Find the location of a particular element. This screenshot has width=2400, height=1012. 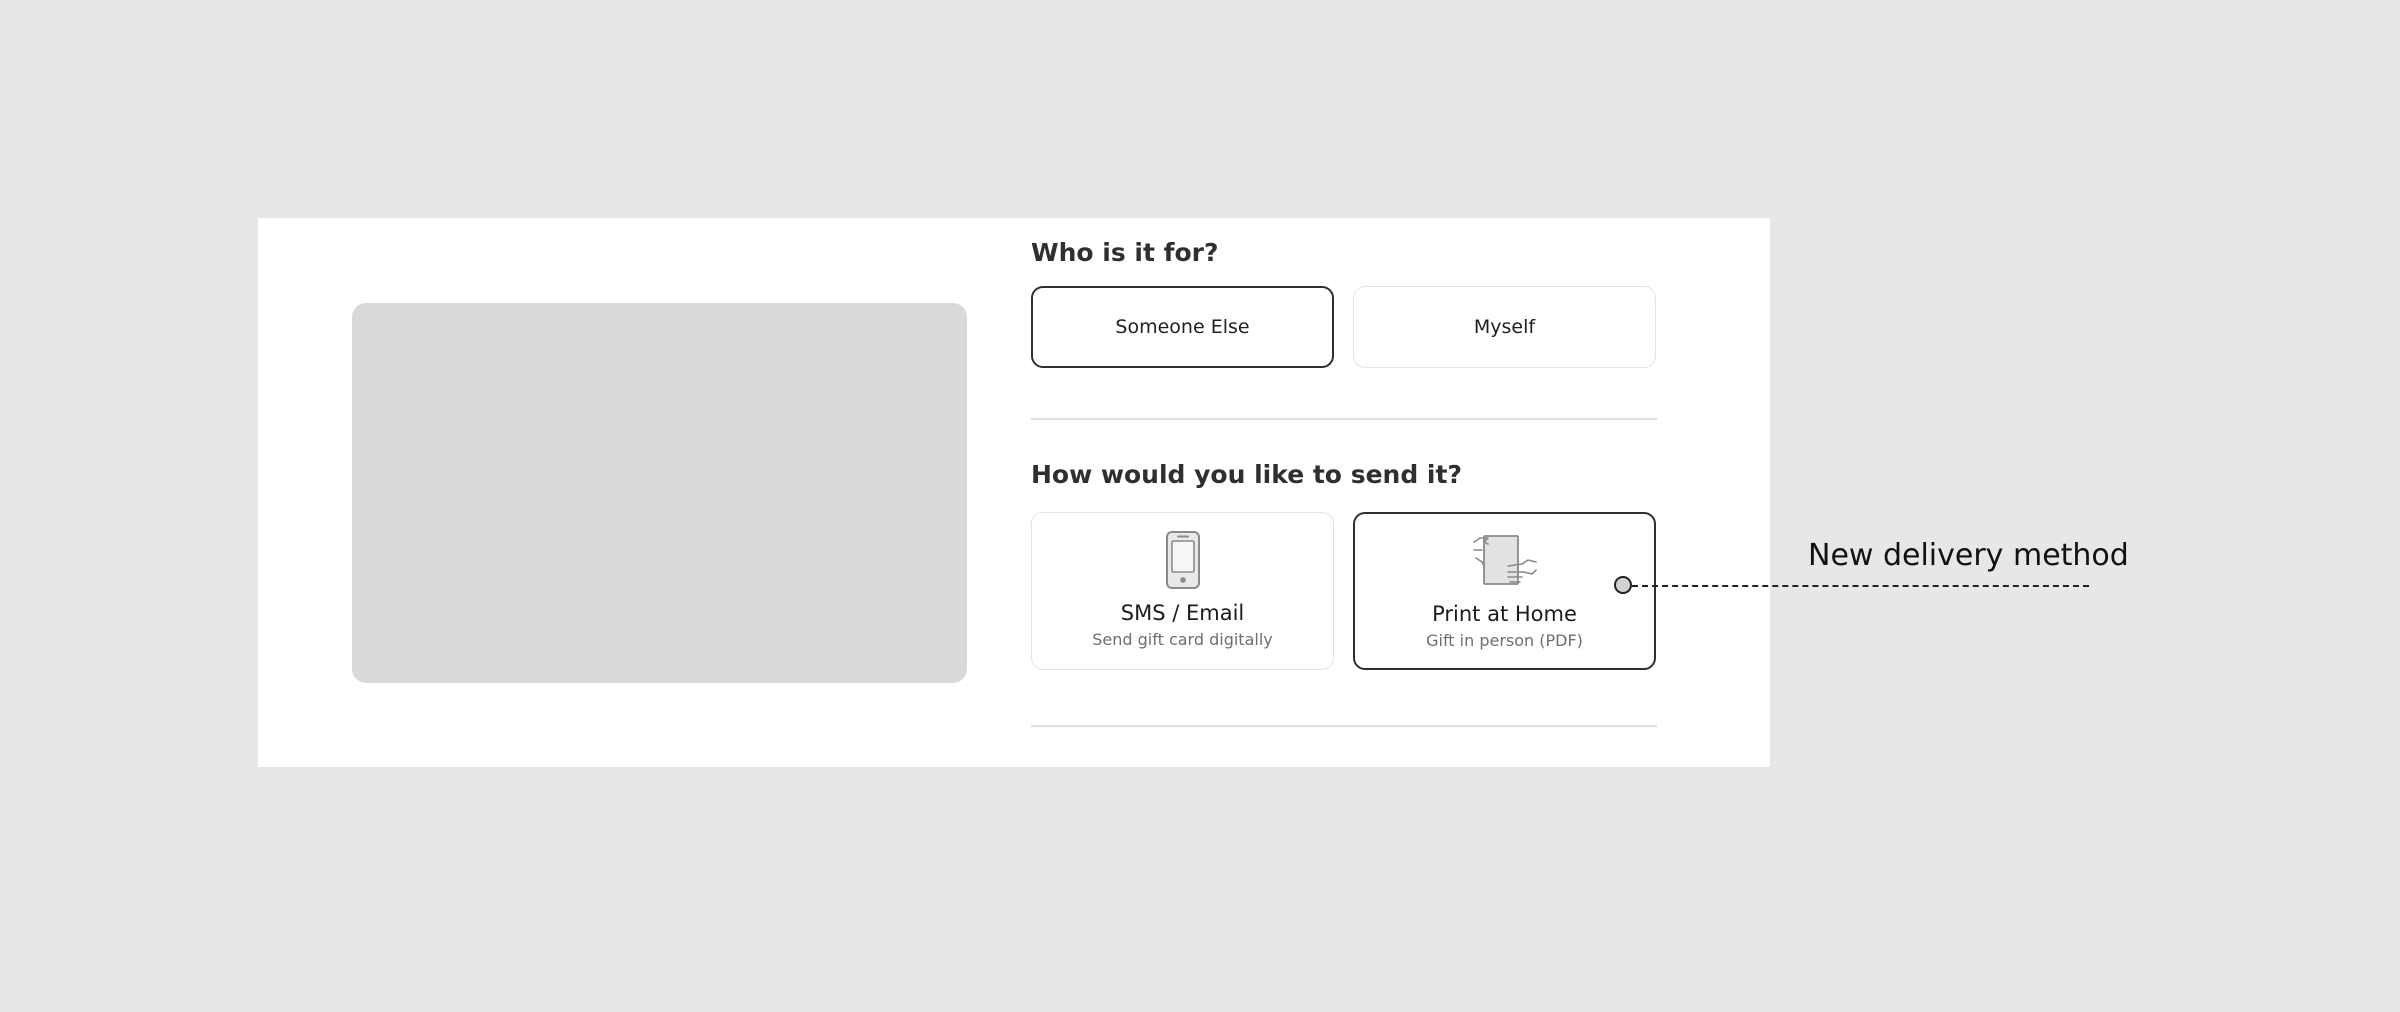

print-at-home-description: Gift in person (PDF) is located at coordinates (1504, 641).